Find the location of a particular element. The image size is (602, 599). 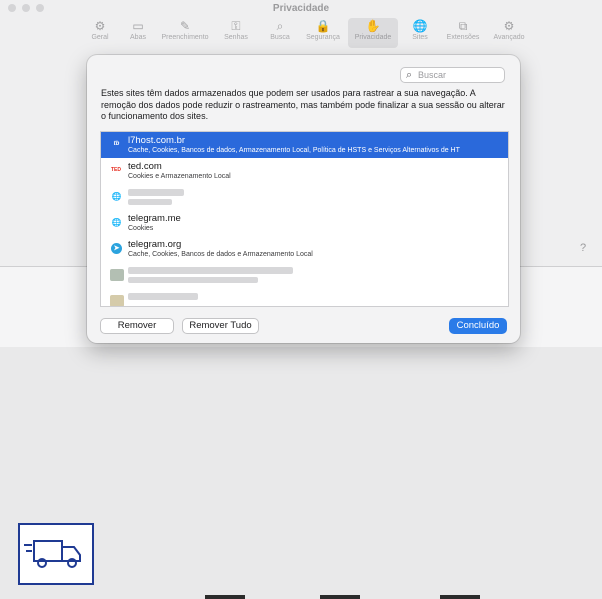

tab-privacidade: ✋ Privacidade is located at coordinates (373, 33).